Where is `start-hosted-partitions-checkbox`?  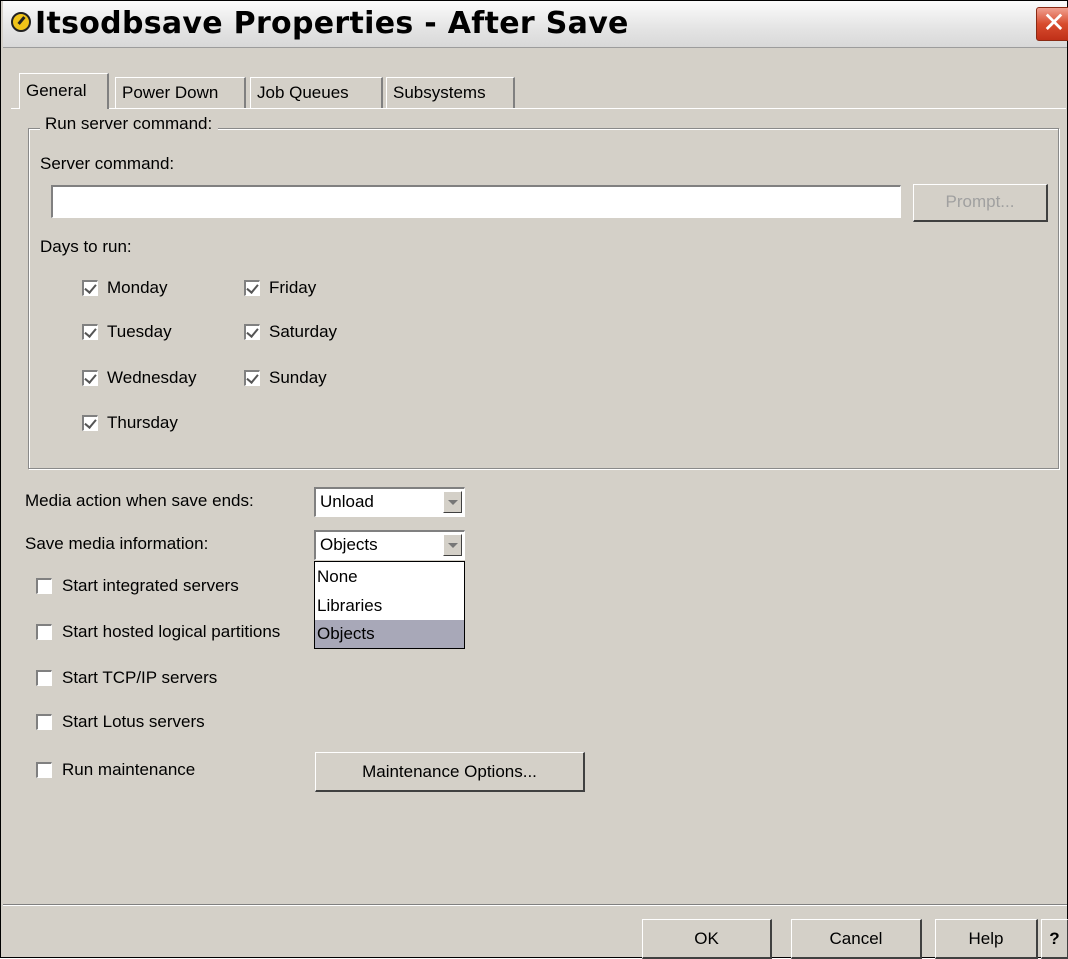 start-hosted-partitions-checkbox is located at coordinates (44, 632).